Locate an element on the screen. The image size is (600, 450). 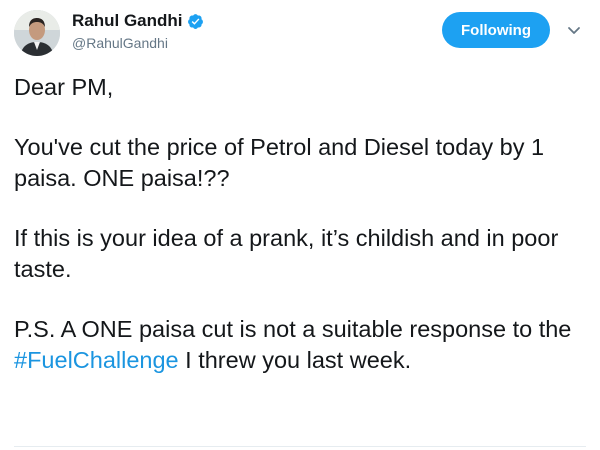
tweet-greeting: Dear PM, is located at coordinates (64, 87).